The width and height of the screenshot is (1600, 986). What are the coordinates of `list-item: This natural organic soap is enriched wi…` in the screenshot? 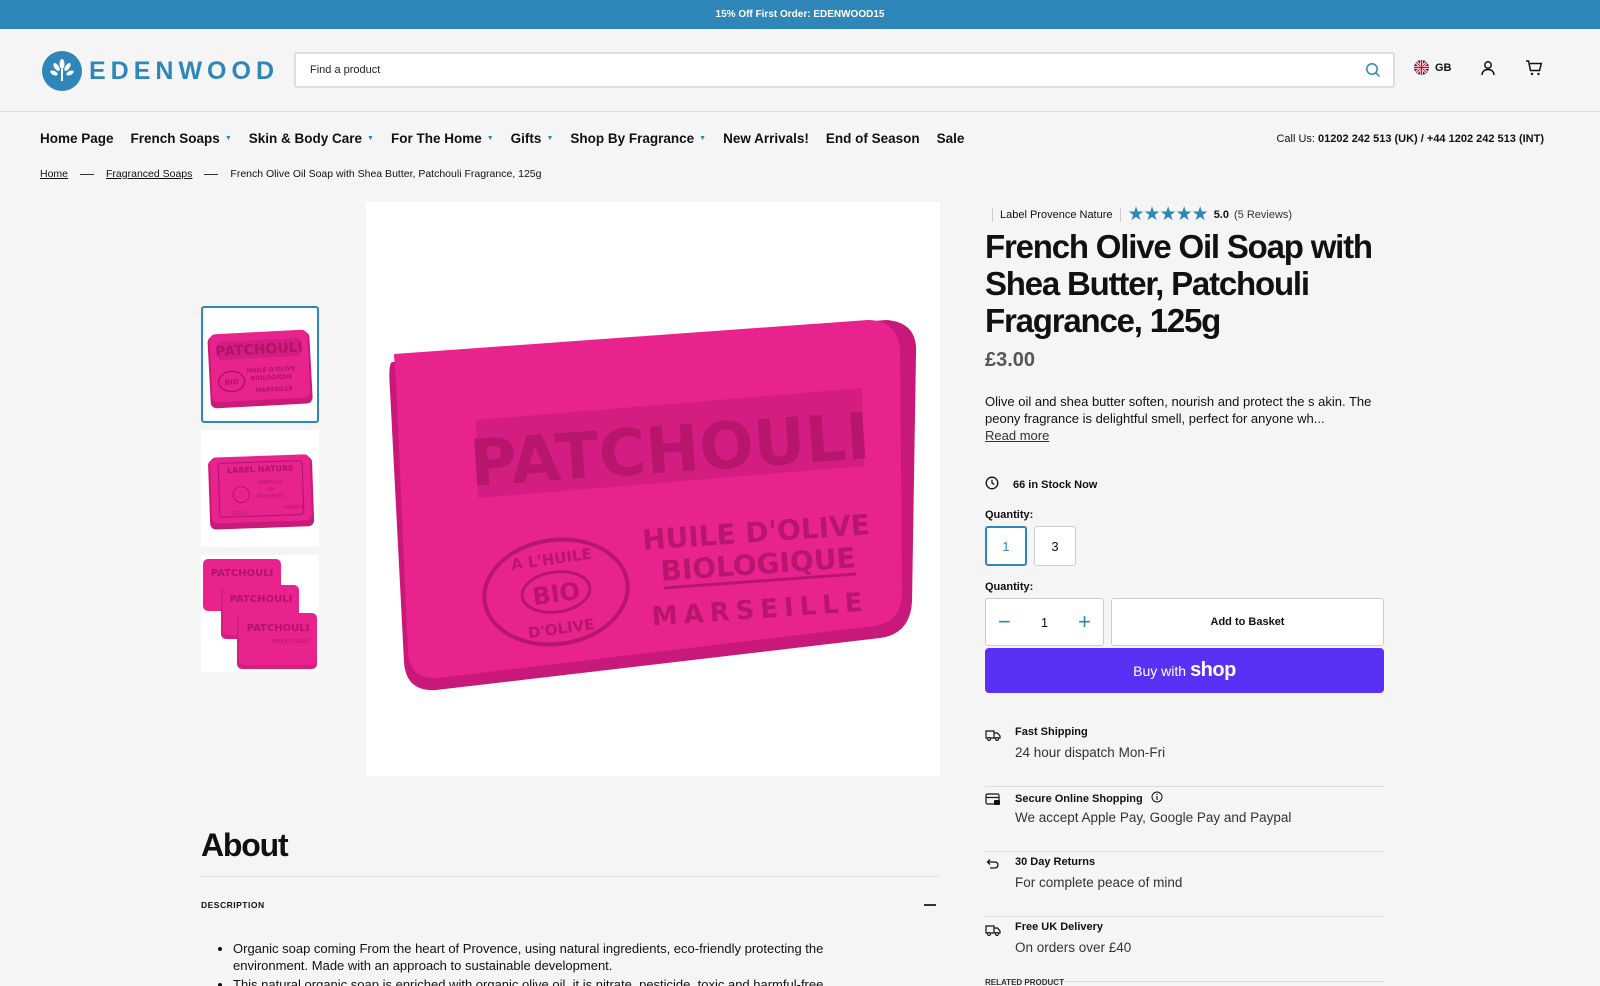 It's located at (557, 981).